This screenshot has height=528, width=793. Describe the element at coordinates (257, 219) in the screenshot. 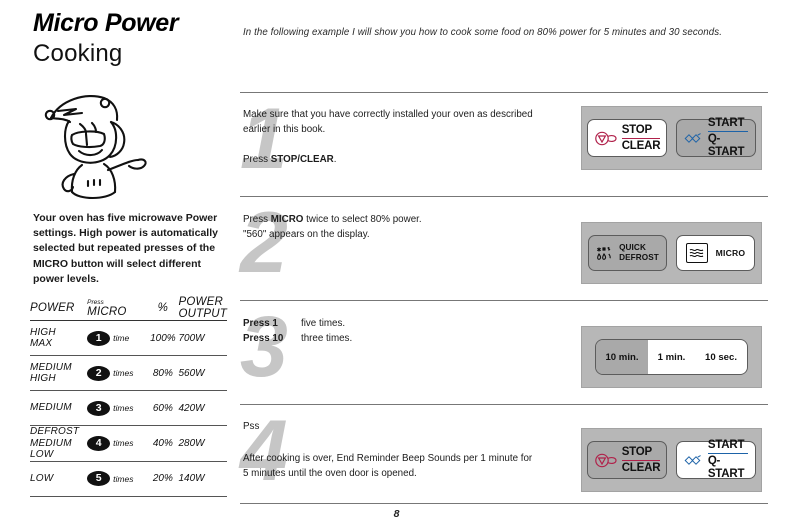

I see `step-2-line1-prefix: Press` at that location.